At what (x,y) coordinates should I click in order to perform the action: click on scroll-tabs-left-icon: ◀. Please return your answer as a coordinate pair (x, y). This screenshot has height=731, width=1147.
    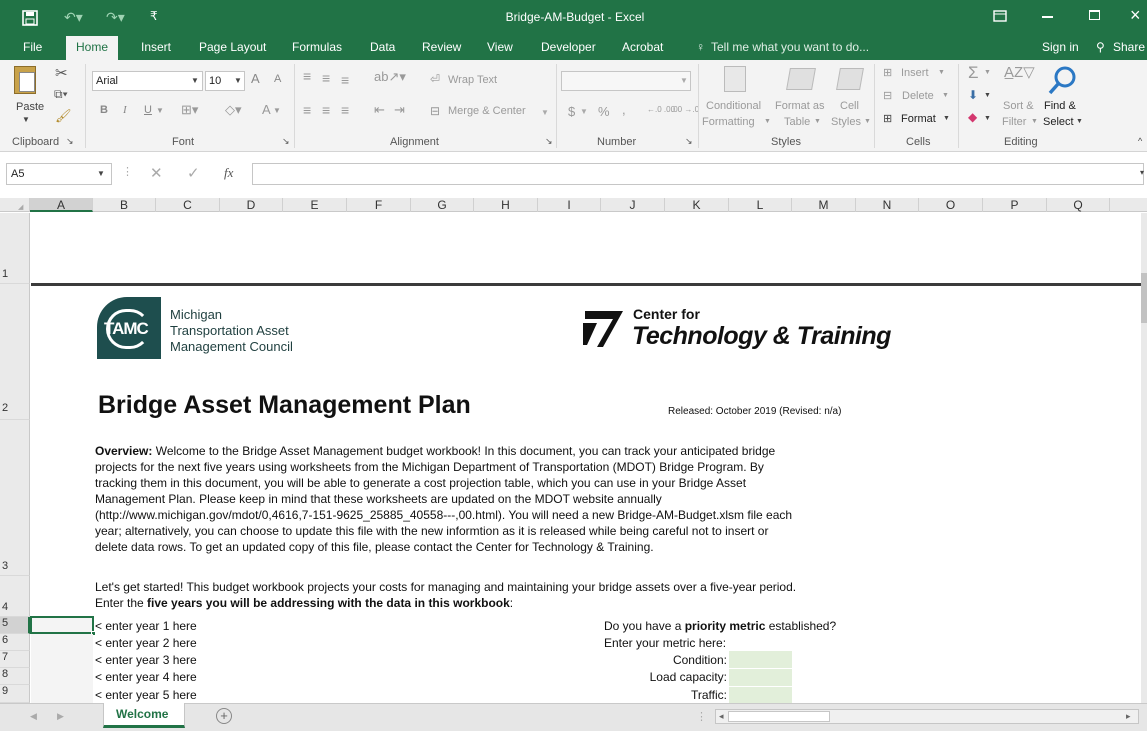
    Looking at the image, I should click on (33, 716).